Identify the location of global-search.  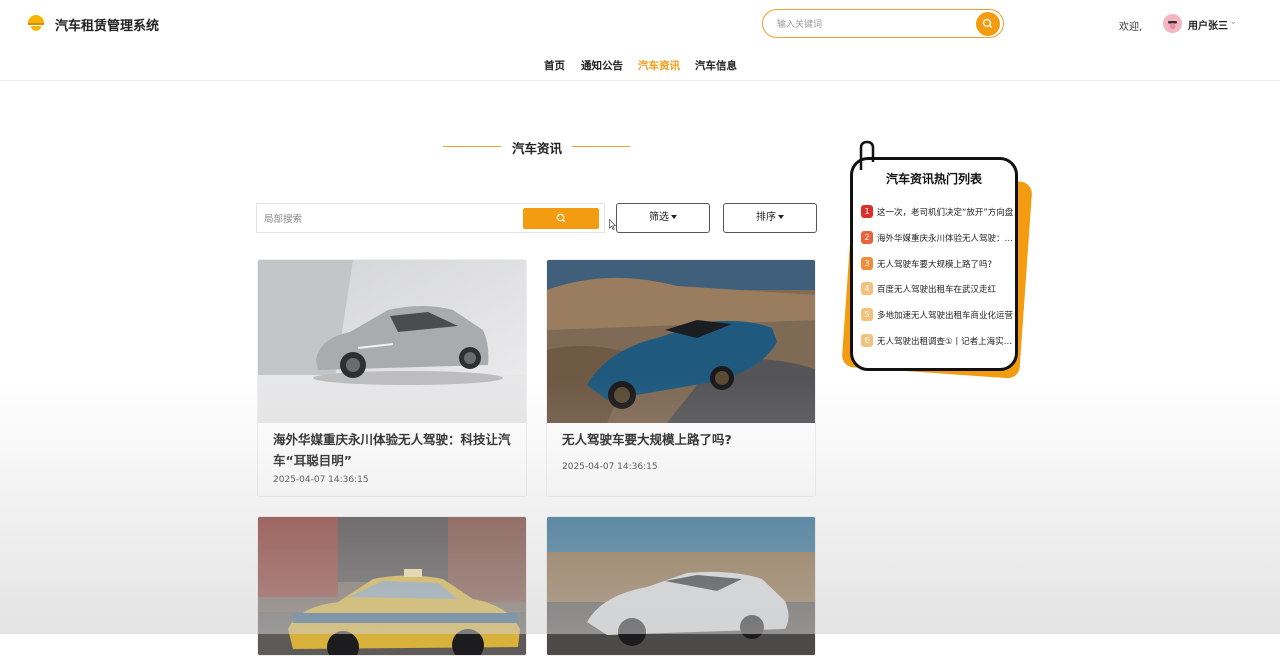
(883, 23).